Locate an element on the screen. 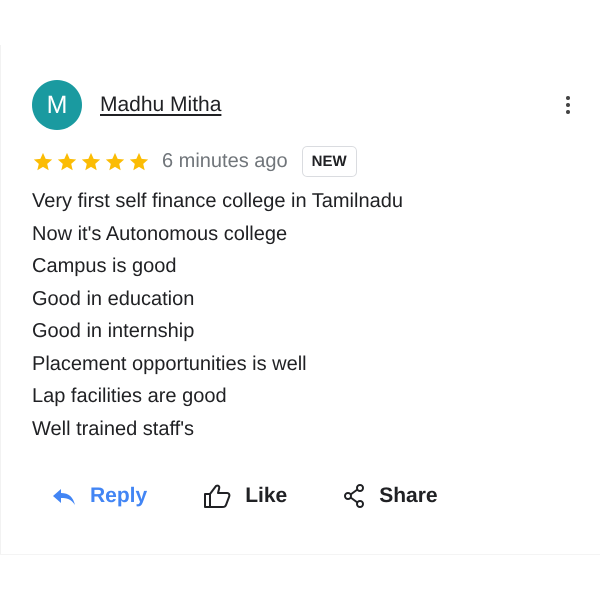 The width and height of the screenshot is (600, 600). review-text-line: Placement opportunities is well is located at coordinates (170, 364).